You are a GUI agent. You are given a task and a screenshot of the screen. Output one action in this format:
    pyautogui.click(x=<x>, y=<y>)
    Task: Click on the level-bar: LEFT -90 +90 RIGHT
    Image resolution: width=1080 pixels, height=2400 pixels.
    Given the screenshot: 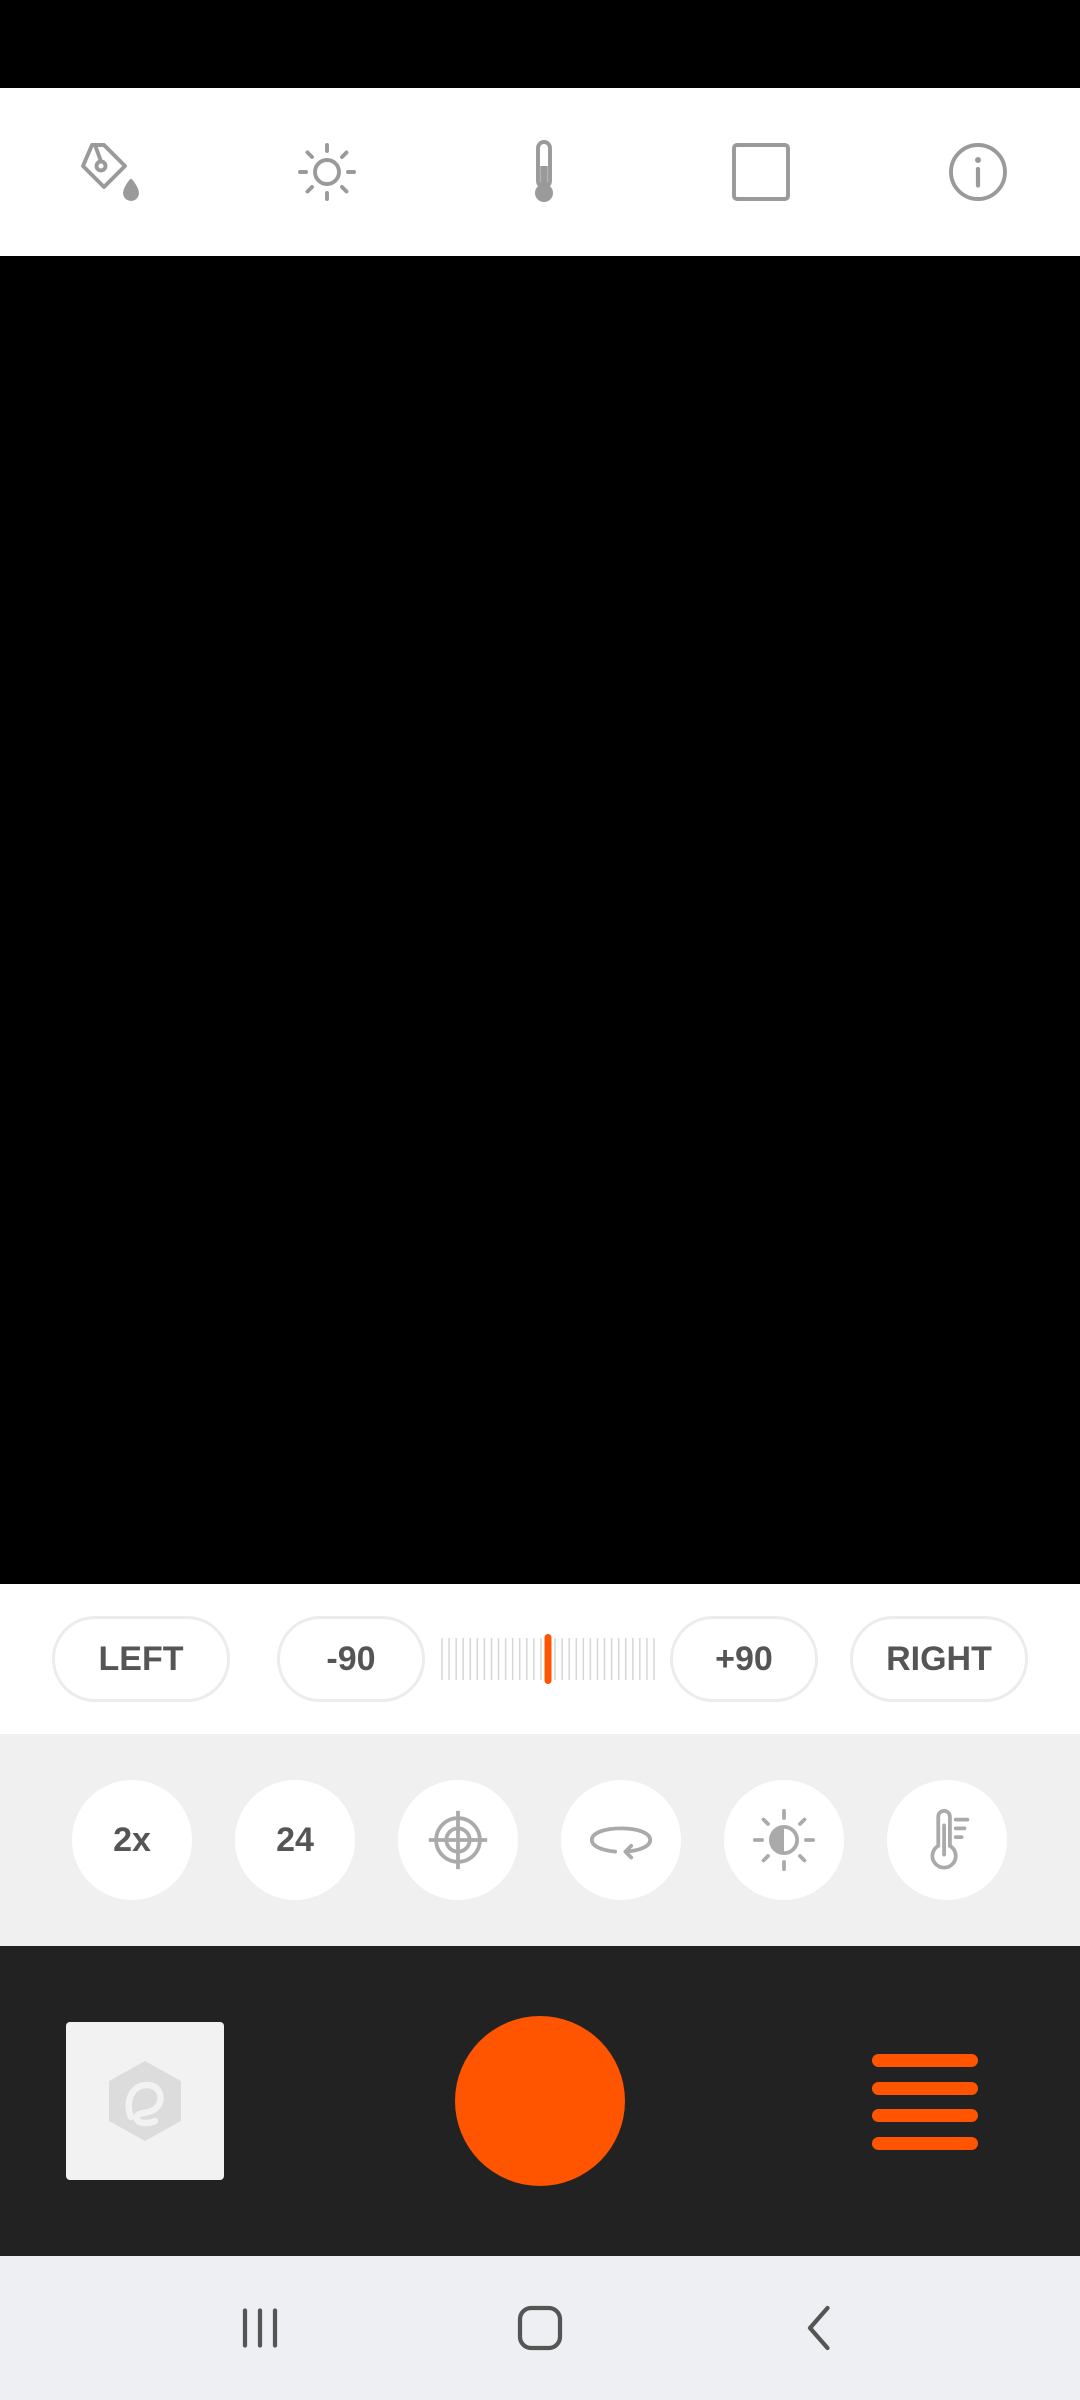 What is the action you would take?
    pyautogui.click(x=540, y=1659)
    